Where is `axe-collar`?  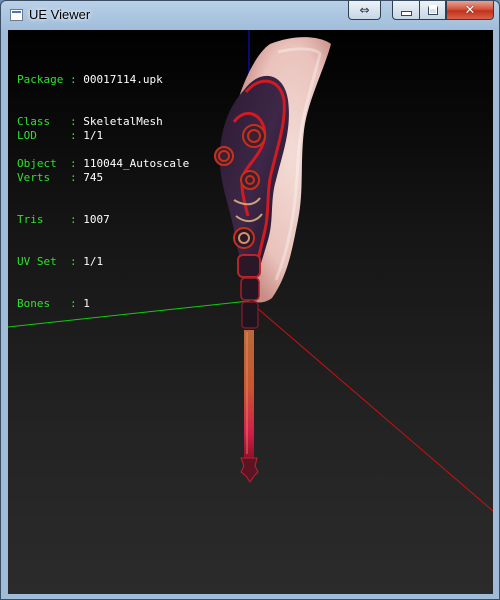
axe-collar is located at coordinates (249, 291).